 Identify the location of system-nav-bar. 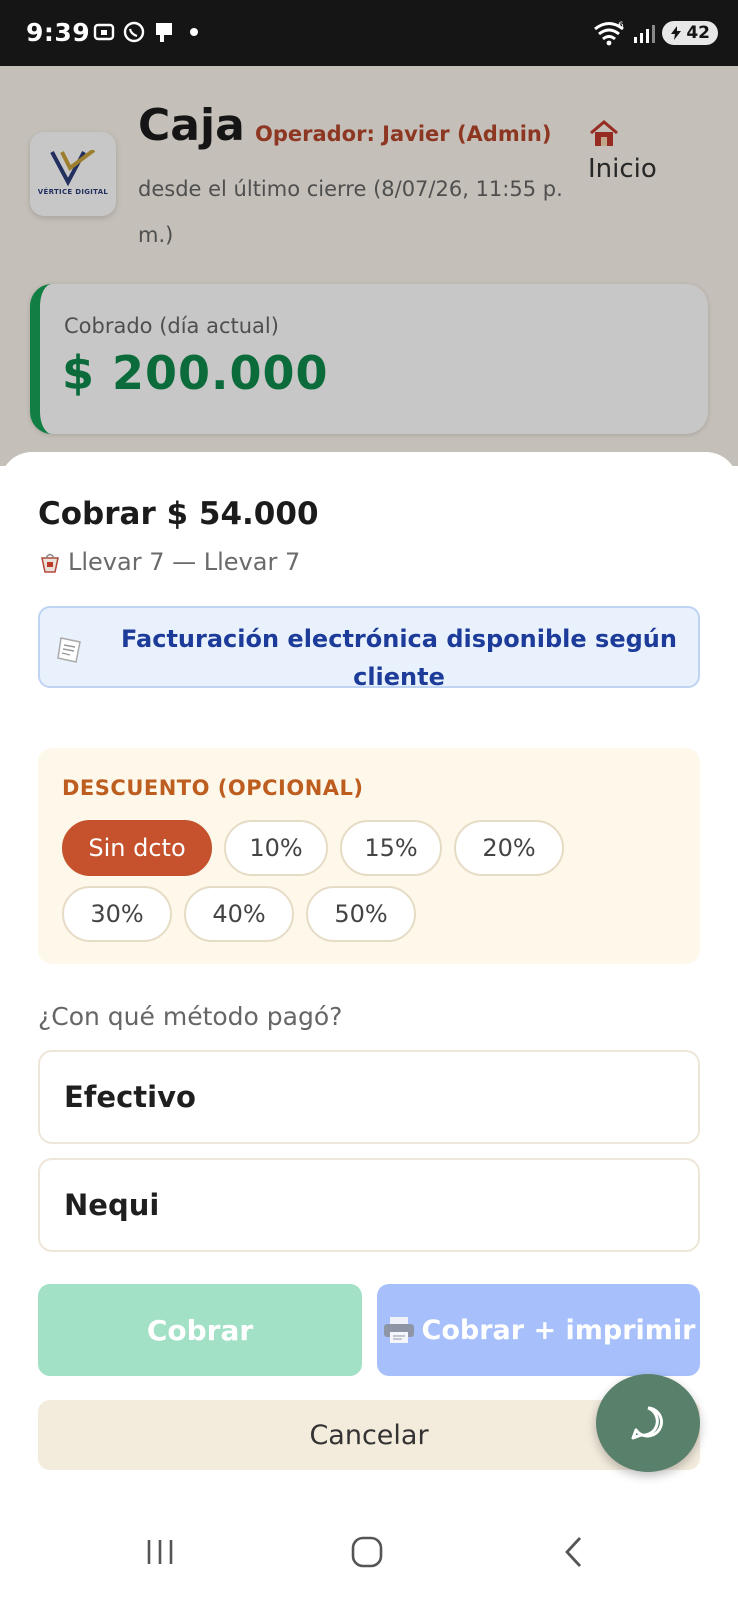
(369, 1551).